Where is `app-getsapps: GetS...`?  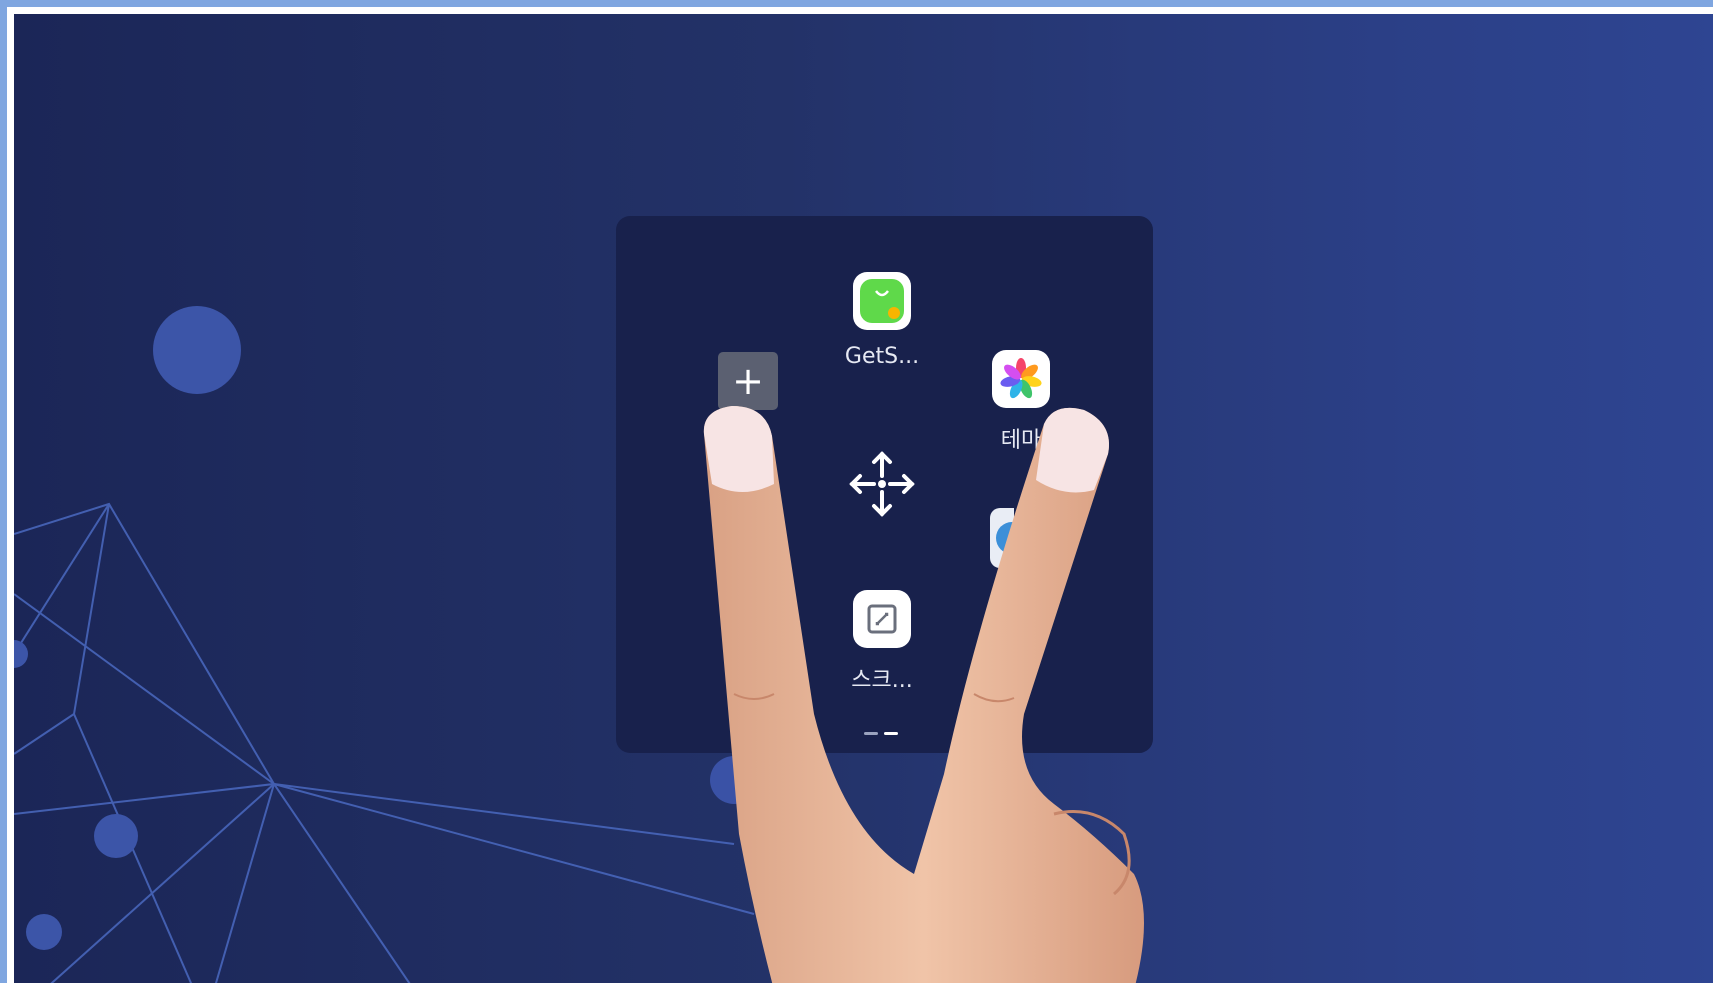
app-getsapps: GetS... is located at coordinates (882, 320).